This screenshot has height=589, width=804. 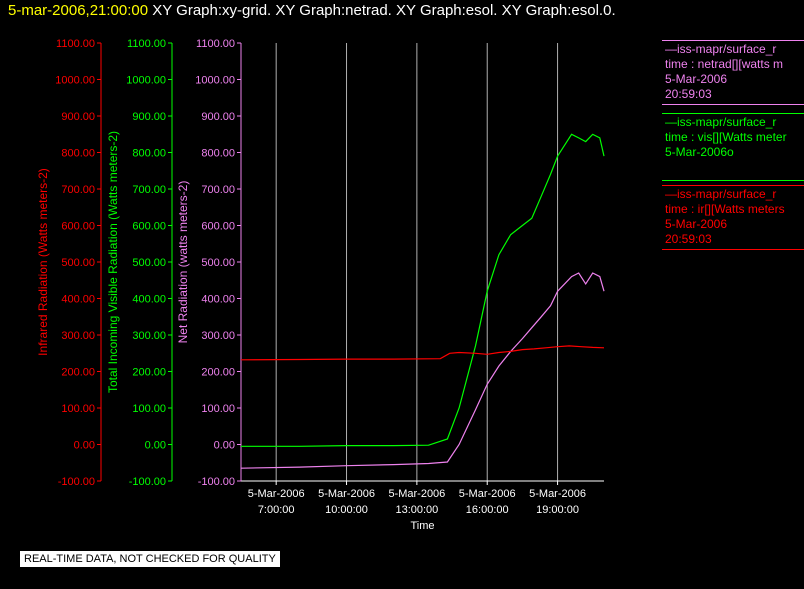 What do you see at coordinates (224, 446) in the screenshot?
I see `y-tick-label-2-1: 0.00` at bounding box center [224, 446].